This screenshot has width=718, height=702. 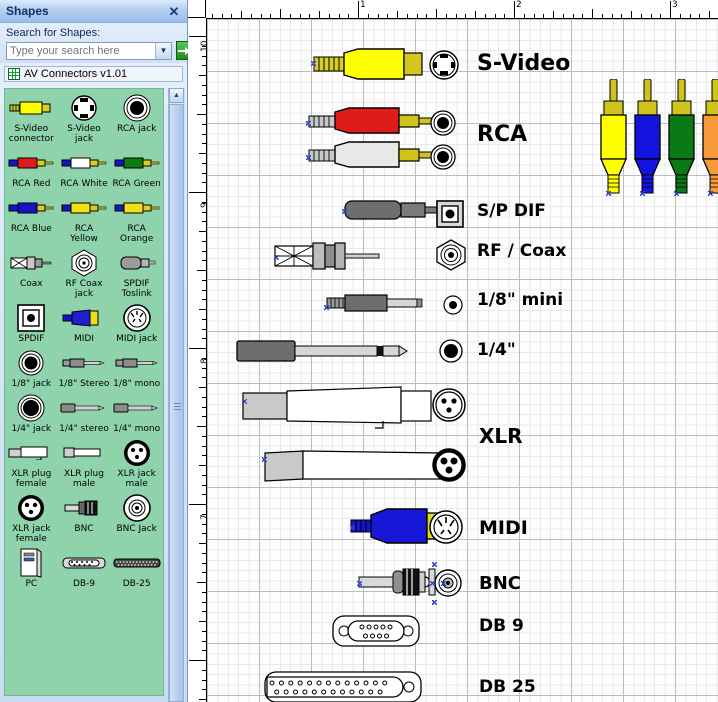 I want to click on stencil-item-label: RCA Yellow, so click(x=84, y=234).